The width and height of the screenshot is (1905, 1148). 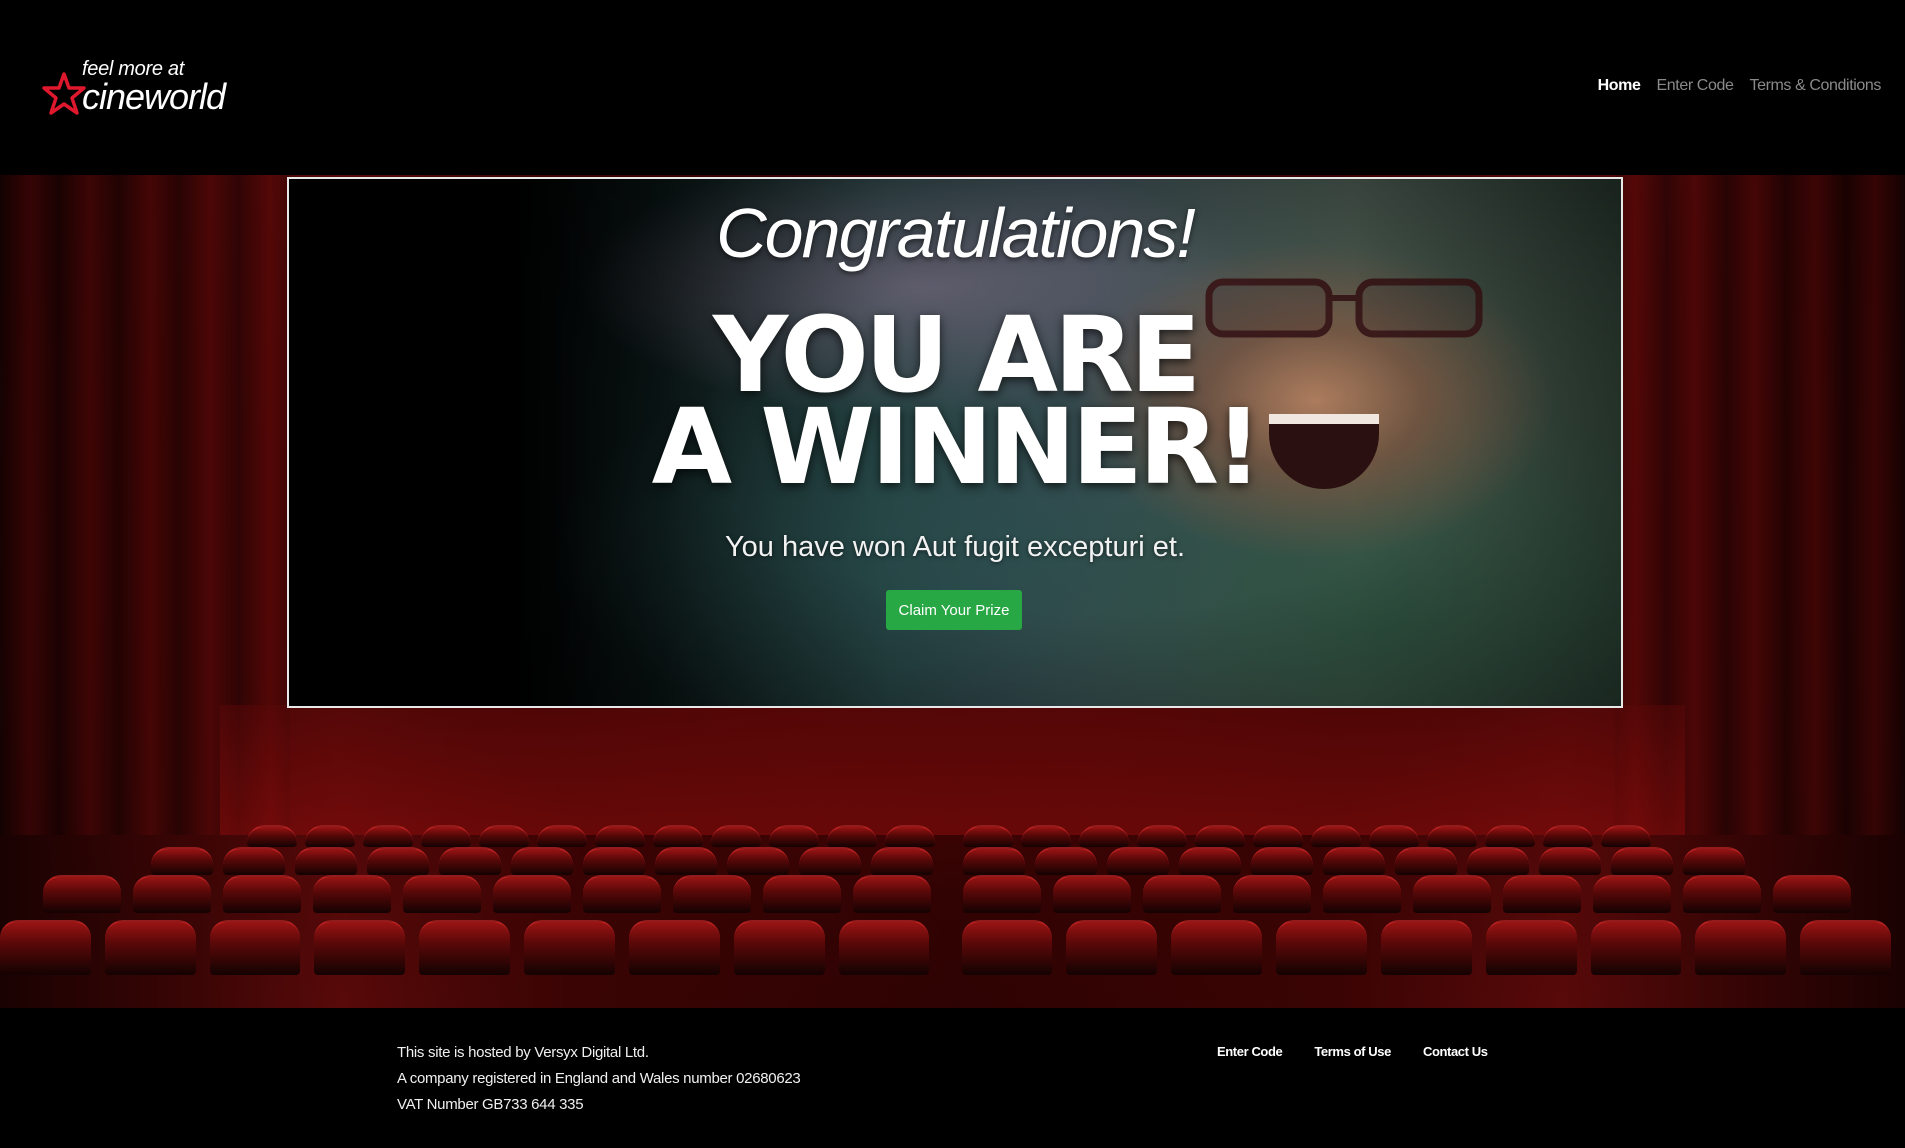 What do you see at coordinates (952, 770) in the screenshot?
I see `stage-floor` at bounding box center [952, 770].